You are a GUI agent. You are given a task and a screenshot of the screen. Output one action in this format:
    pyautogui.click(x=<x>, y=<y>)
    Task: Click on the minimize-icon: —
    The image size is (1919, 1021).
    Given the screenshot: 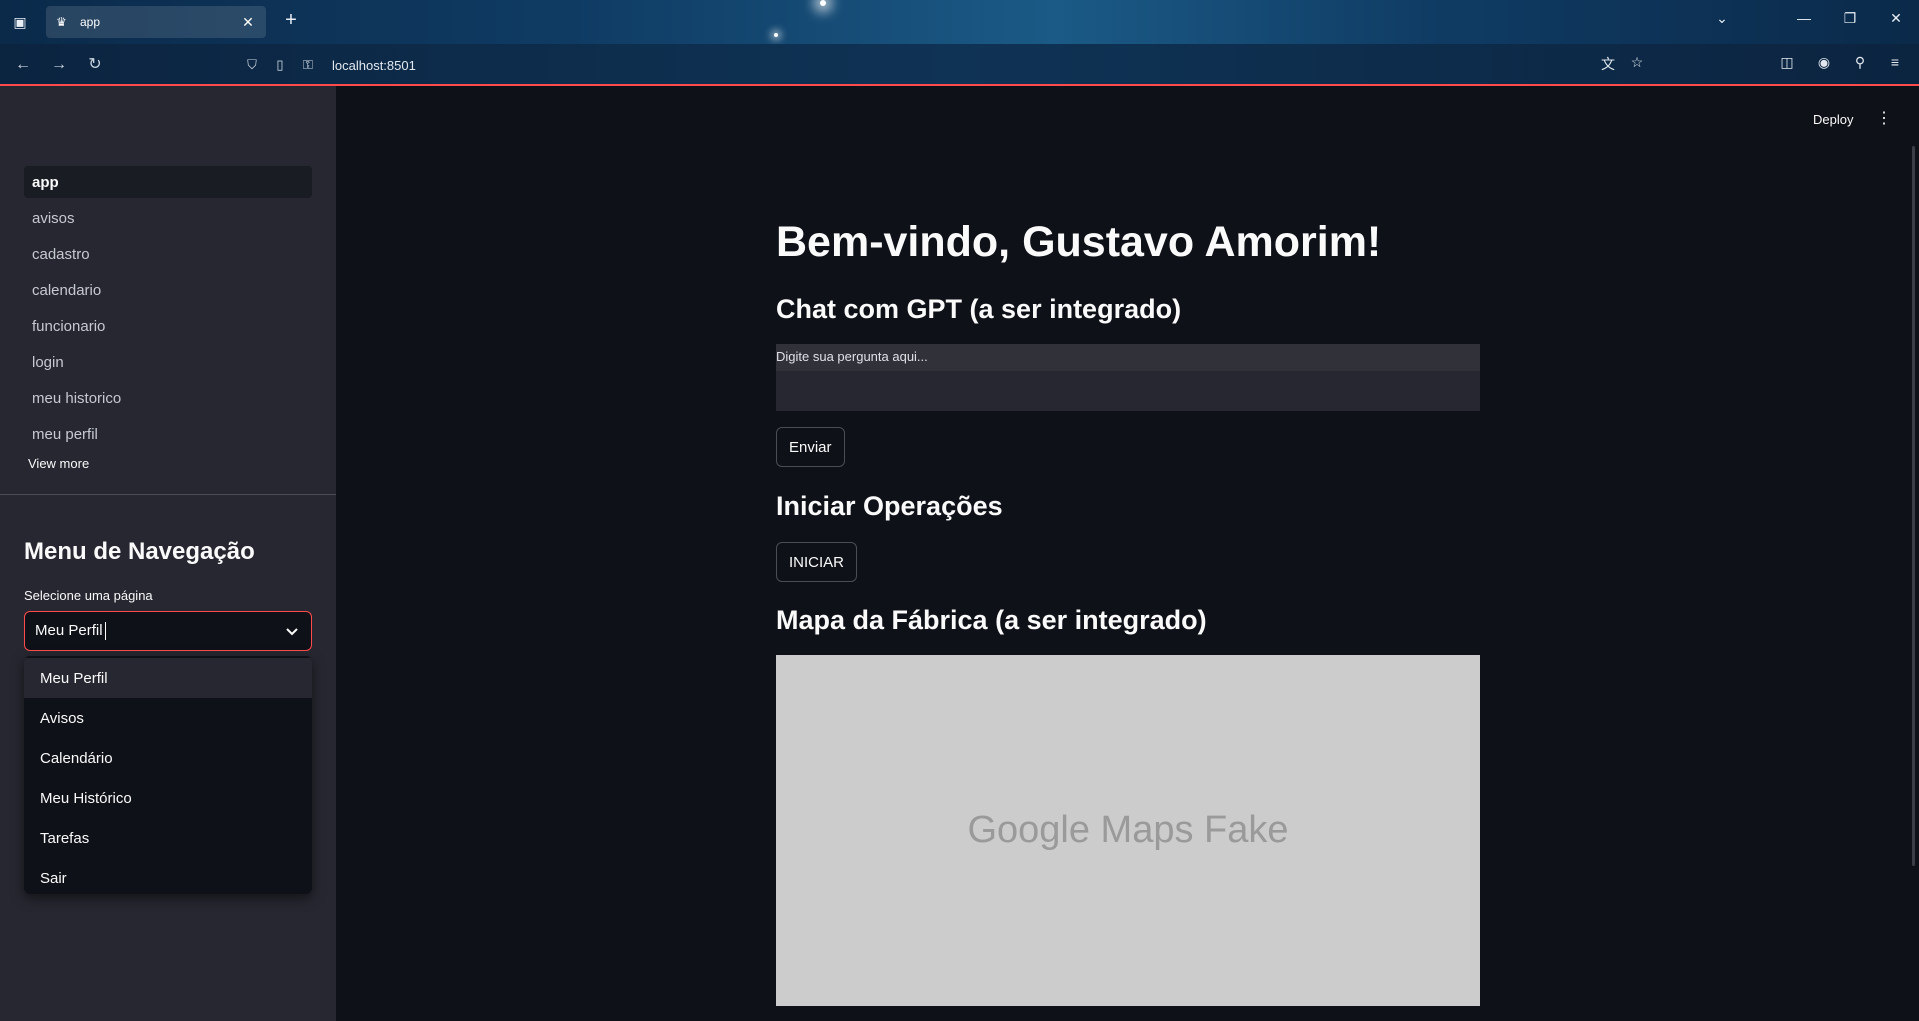 What is the action you would take?
    pyautogui.click(x=1804, y=18)
    